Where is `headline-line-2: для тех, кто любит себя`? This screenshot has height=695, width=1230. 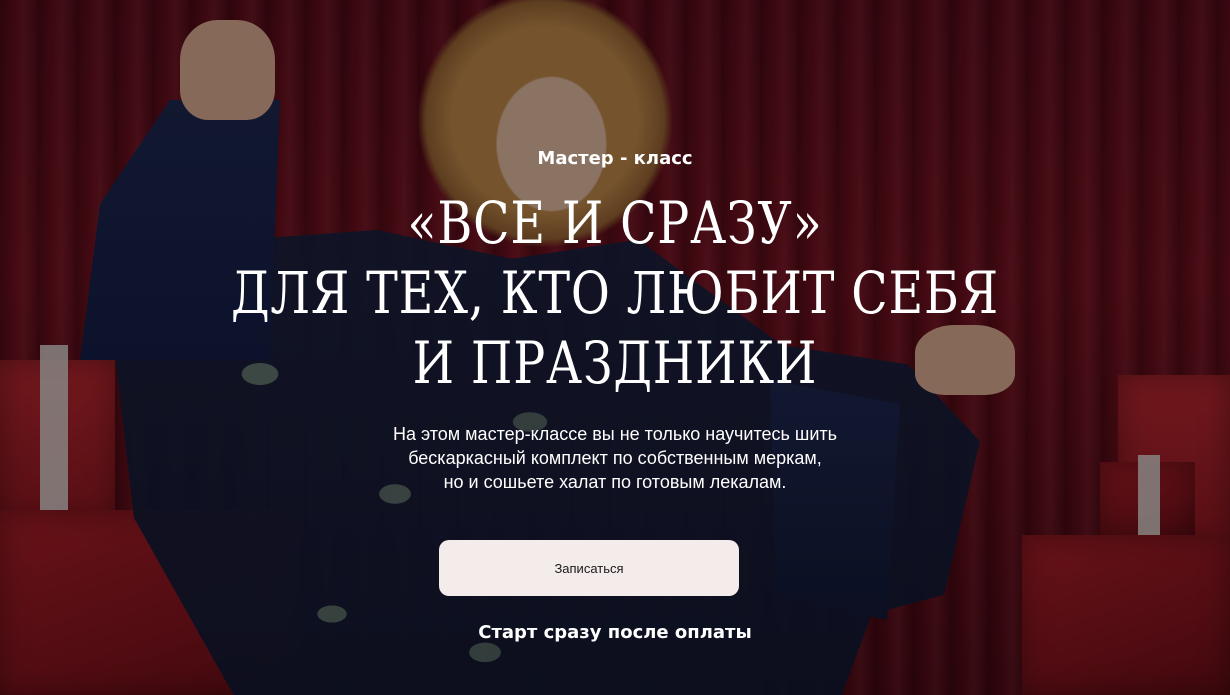
headline-line-2: для тех, кто любит себя is located at coordinates (615, 293).